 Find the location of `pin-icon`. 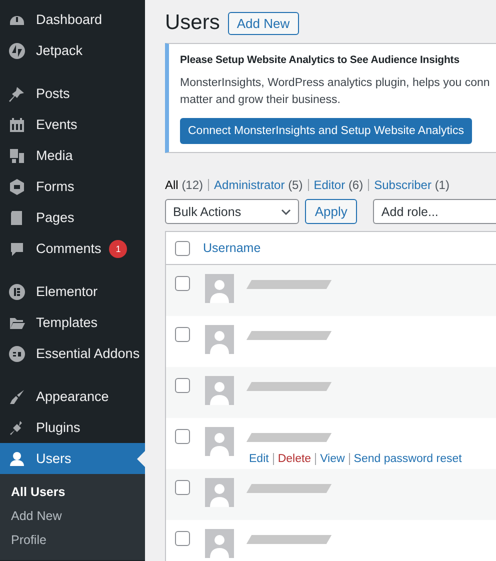

pin-icon is located at coordinates (17, 93).